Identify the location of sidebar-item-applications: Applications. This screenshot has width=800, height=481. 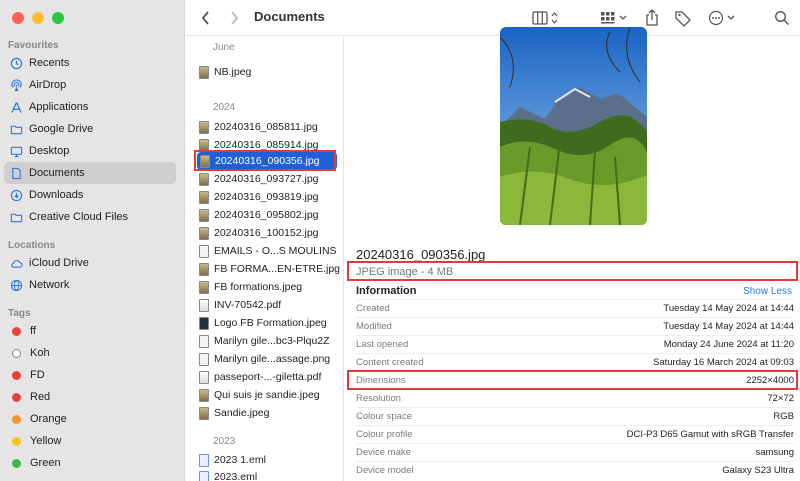
(90, 107).